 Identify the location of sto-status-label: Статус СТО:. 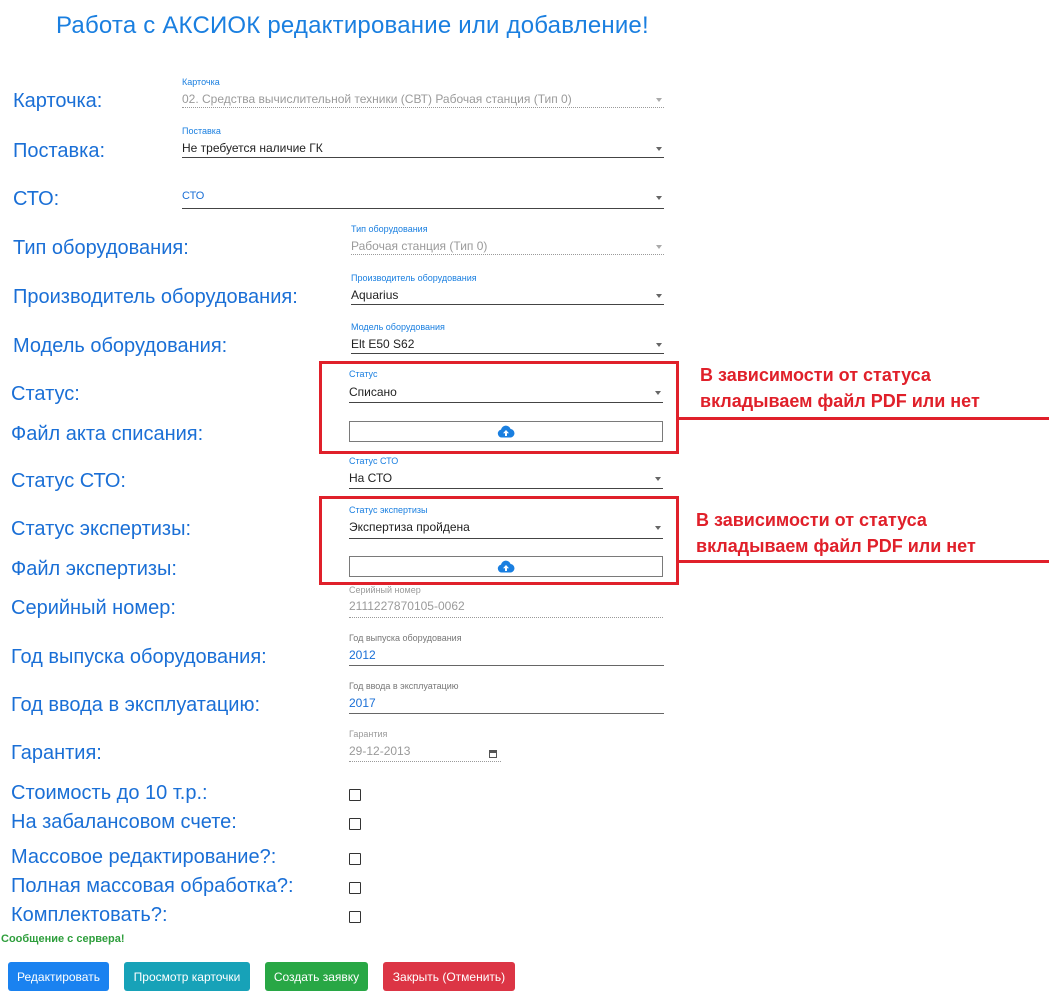
(68, 481).